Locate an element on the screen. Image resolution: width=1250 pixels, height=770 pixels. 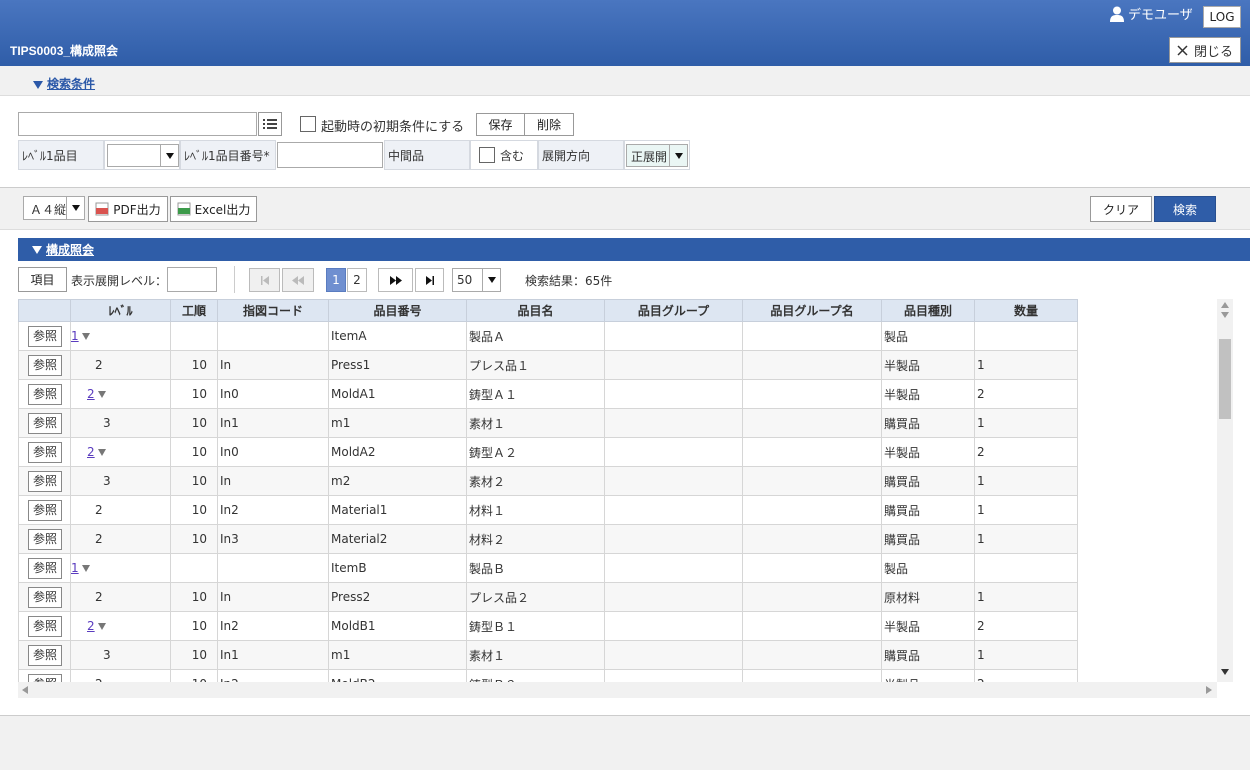
type-cell: 購買品 is located at coordinates (928, 481).